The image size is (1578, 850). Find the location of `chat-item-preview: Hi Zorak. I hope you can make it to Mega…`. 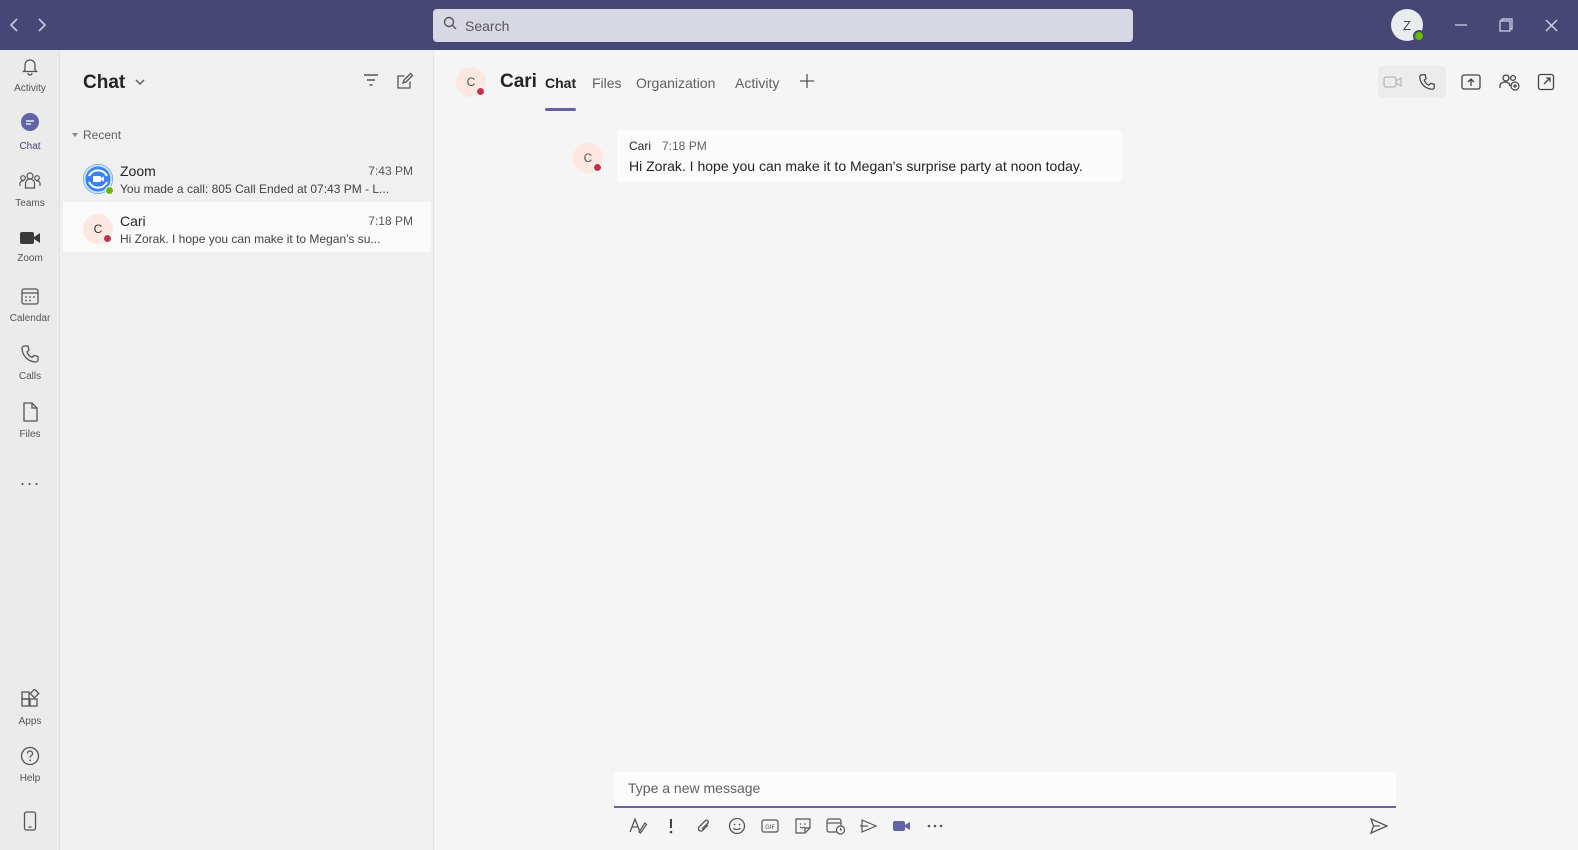

chat-item-preview: Hi Zorak. I hope you can make it to Mega… is located at coordinates (250, 239).